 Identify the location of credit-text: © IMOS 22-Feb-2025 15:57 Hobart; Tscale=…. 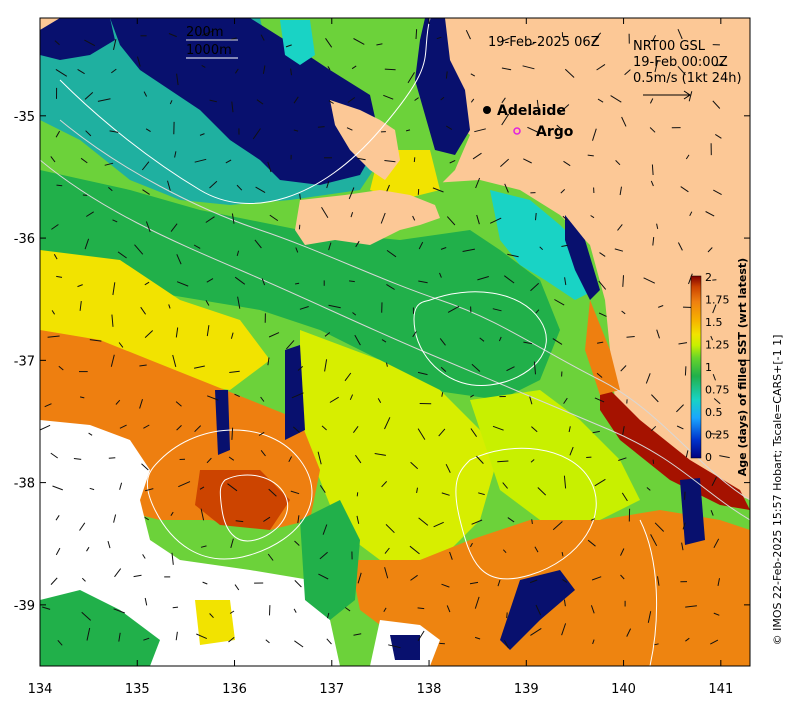
(777, 490).